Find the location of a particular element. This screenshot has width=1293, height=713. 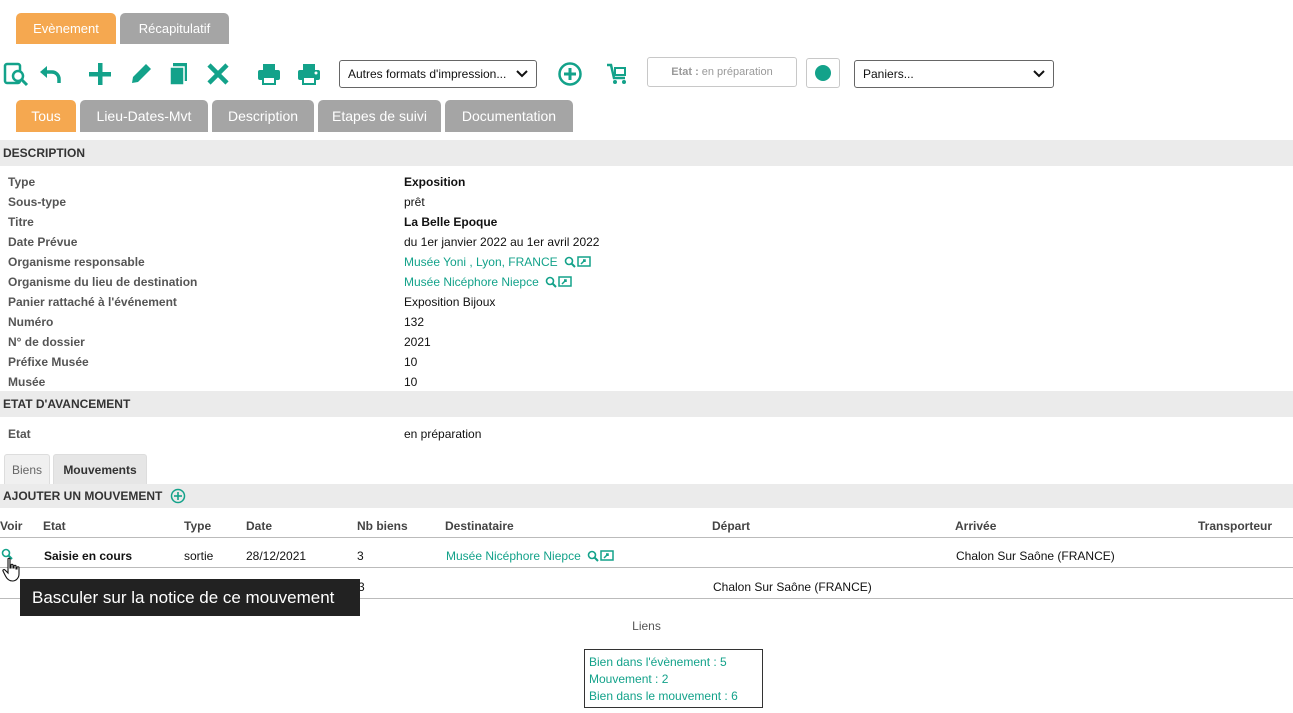

tab-documentation: Documentation is located at coordinates (509, 116).